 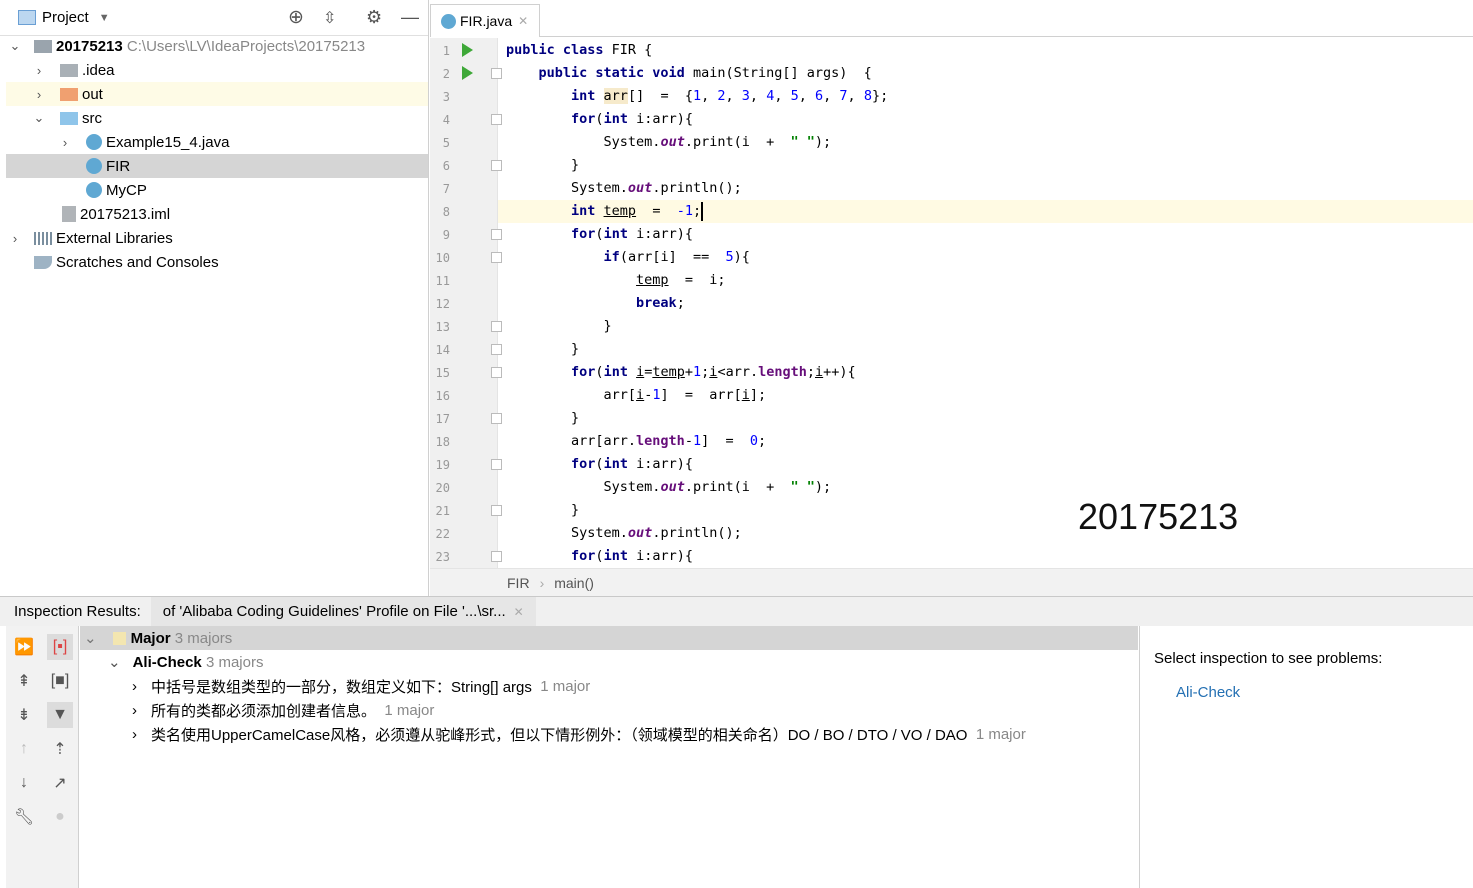 What do you see at coordinates (217, 118) in the screenshot?
I see `tree-item-src: ⌄ src` at bounding box center [217, 118].